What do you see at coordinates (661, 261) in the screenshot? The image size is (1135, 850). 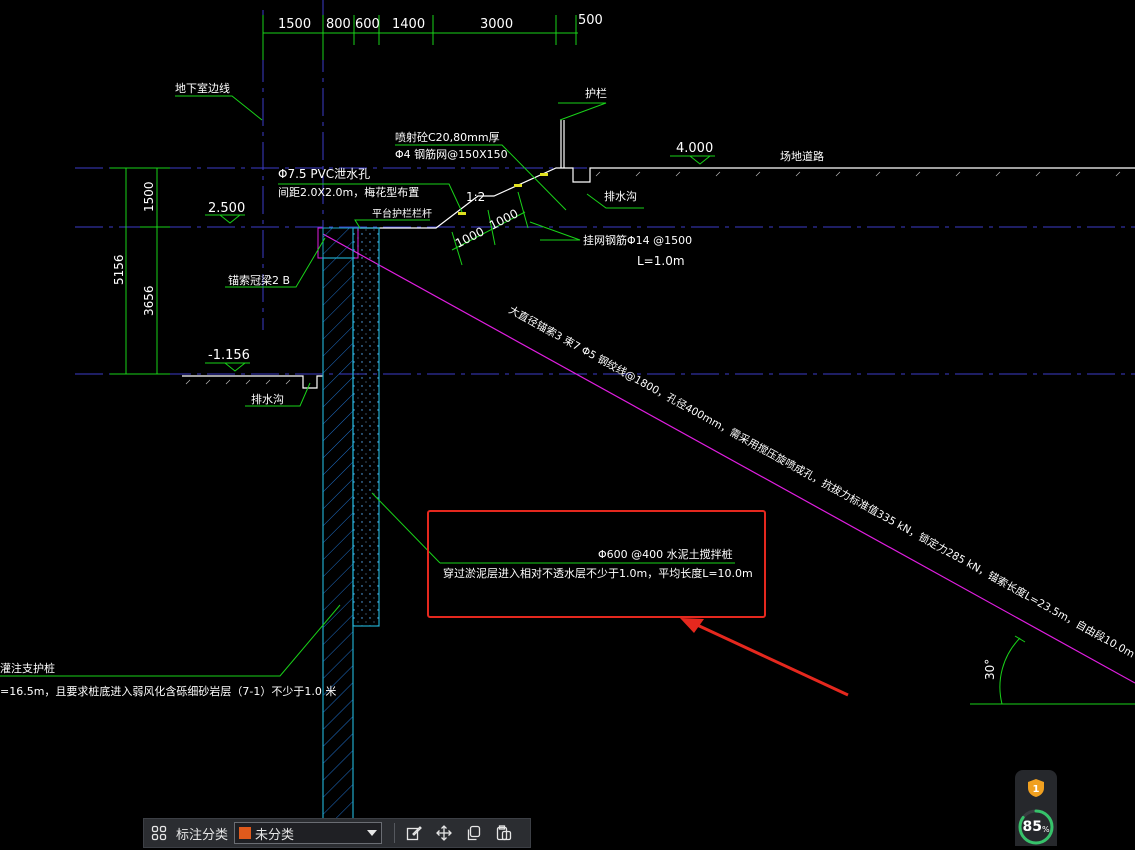 I see `anchor-length-label: L=1.0m` at bounding box center [661, 261].